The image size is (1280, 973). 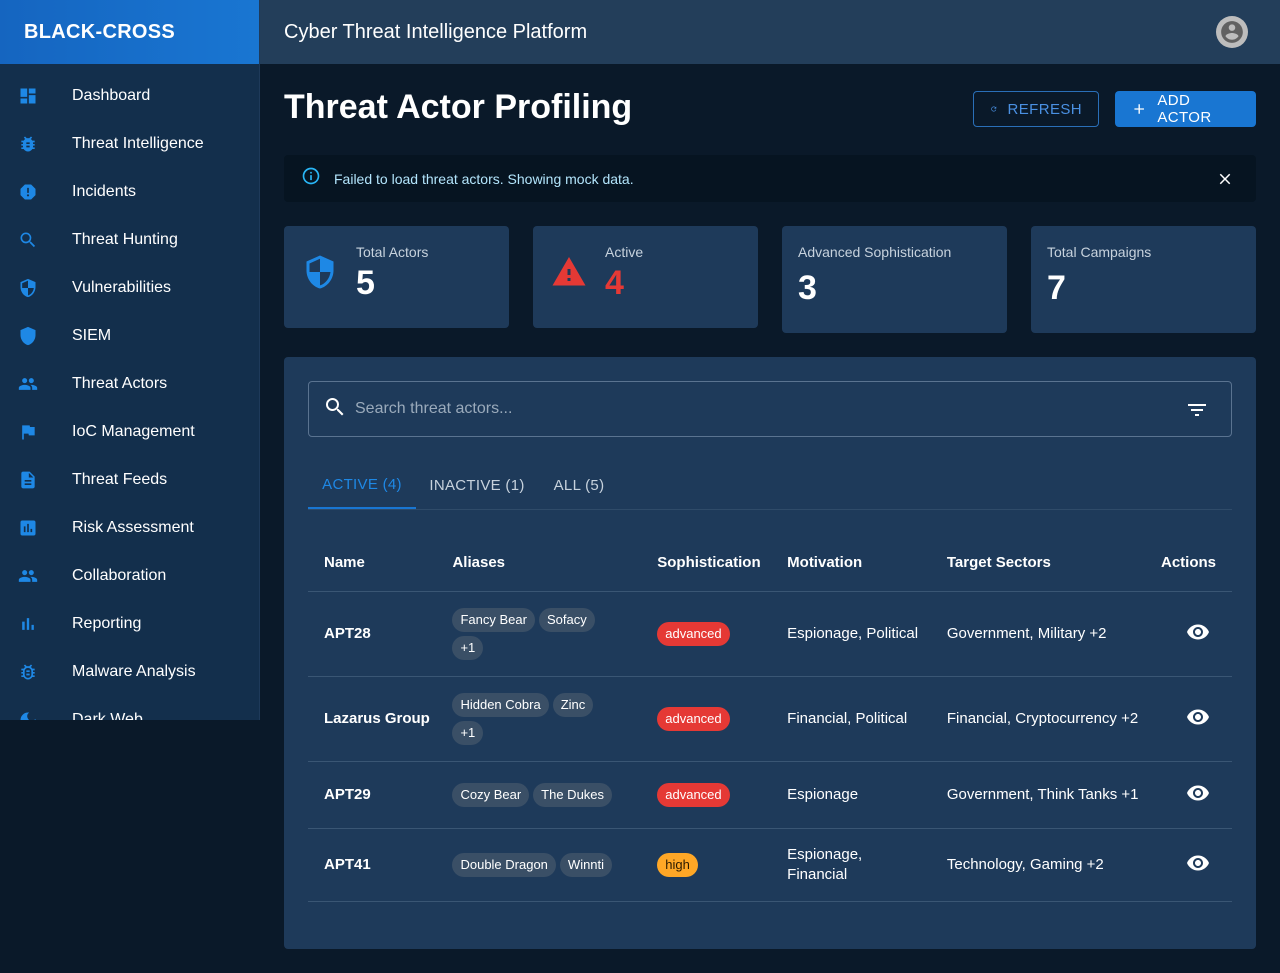 What do you see at coordinates (579, 485) in the screenshot?
I see `tab-all: ALL (5)` at bounding box center [579, 485].